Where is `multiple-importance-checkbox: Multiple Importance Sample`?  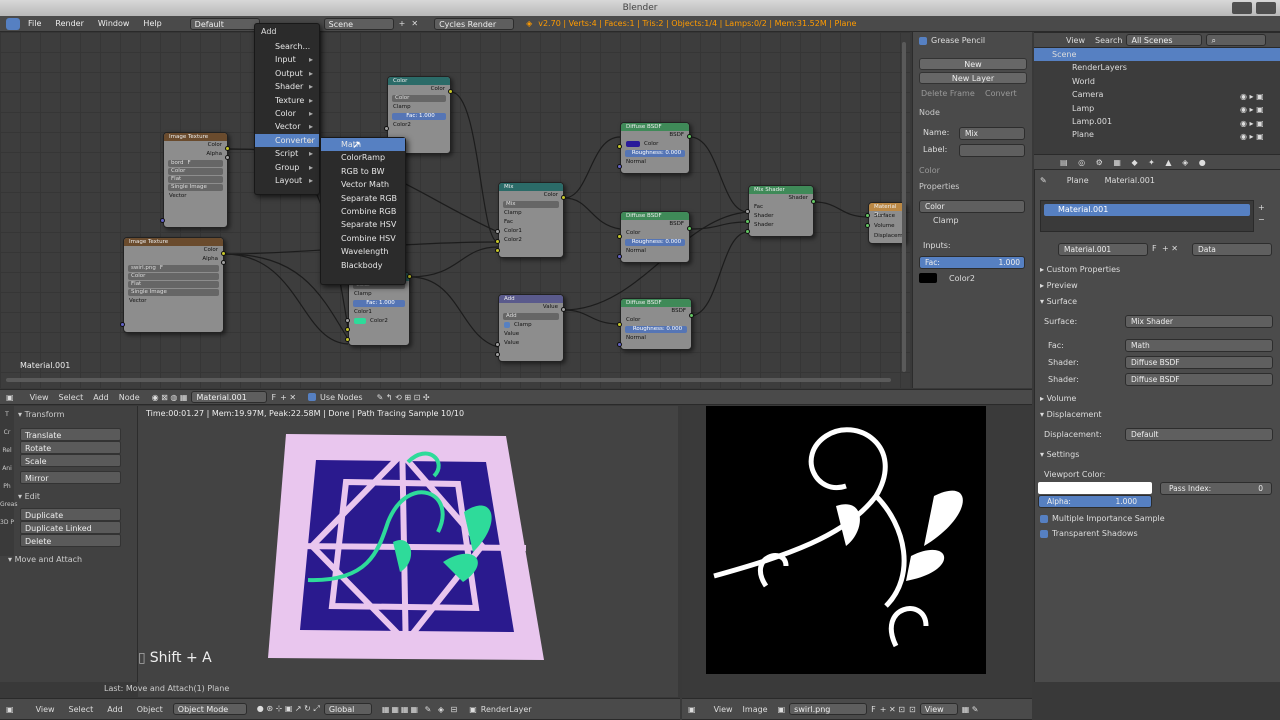 multiple-importance-checkbox: Multiple Importance Sample is located at coordinates (1102, 519).